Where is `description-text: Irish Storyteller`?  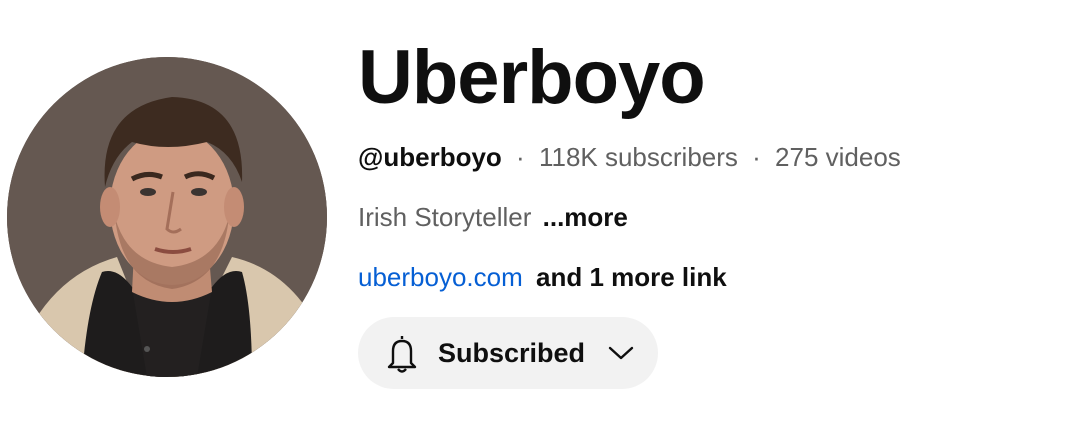 description-text: Irish Storyteller is located at coordinates (445, 217).